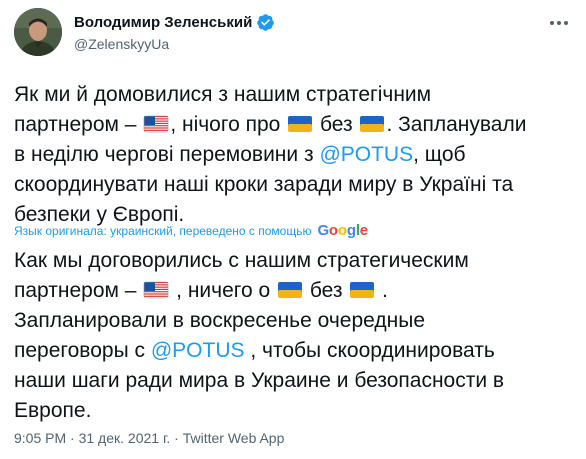 This screenshot has height=459, width=586. Describe the element at coordinates (266, 22) in the screenshot. I see `verified-badge-icon` at that location.